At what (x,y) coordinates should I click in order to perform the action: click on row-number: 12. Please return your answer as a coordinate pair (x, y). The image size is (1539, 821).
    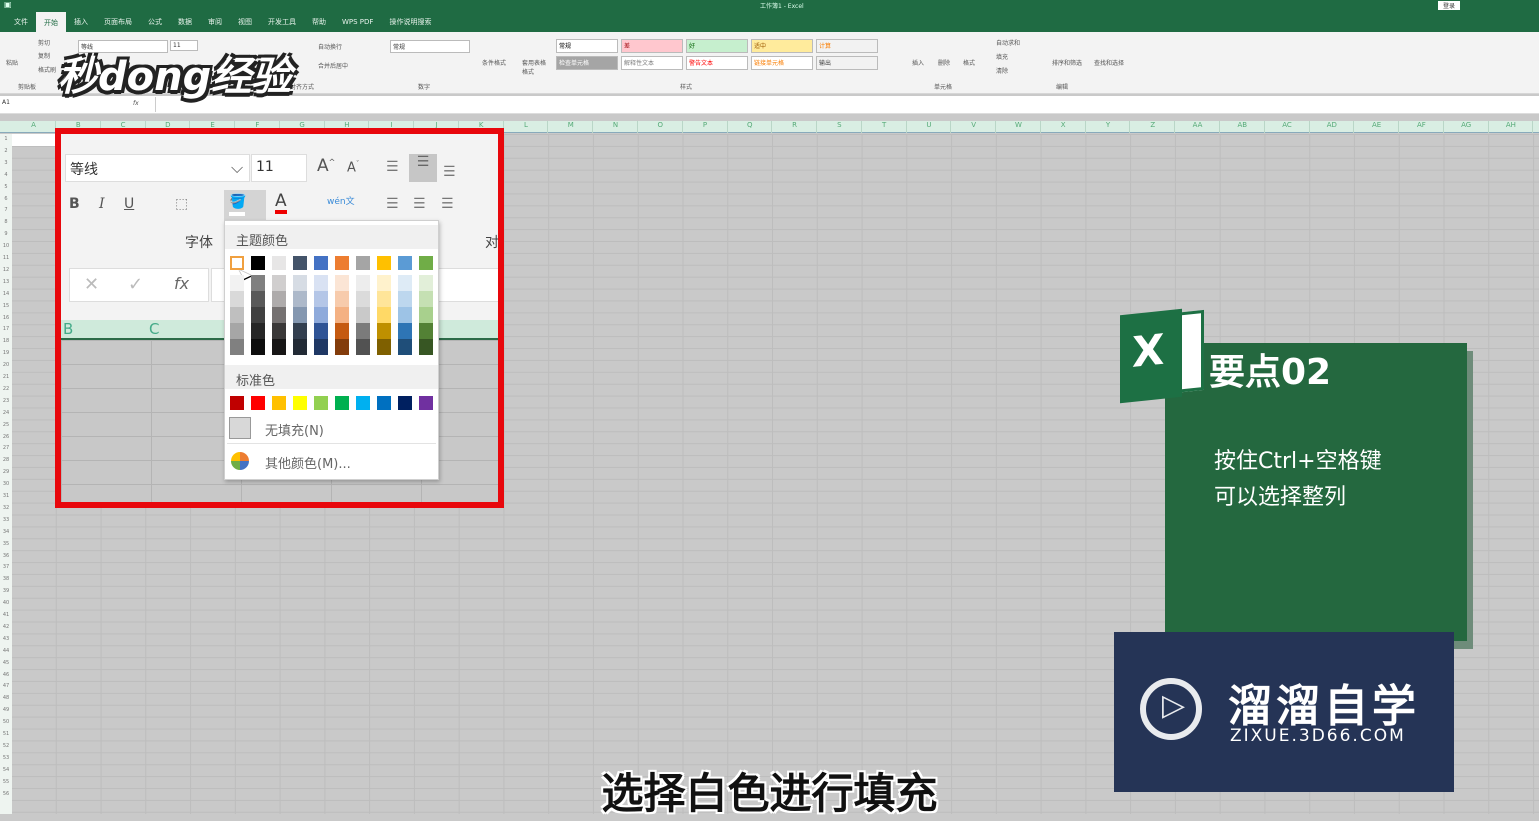
    Looking at the image, I should click on (6, 270).